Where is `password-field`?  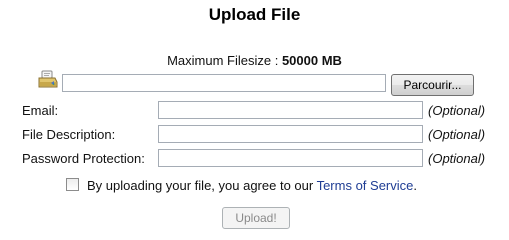
password-field is located at coordinates (290, 158).